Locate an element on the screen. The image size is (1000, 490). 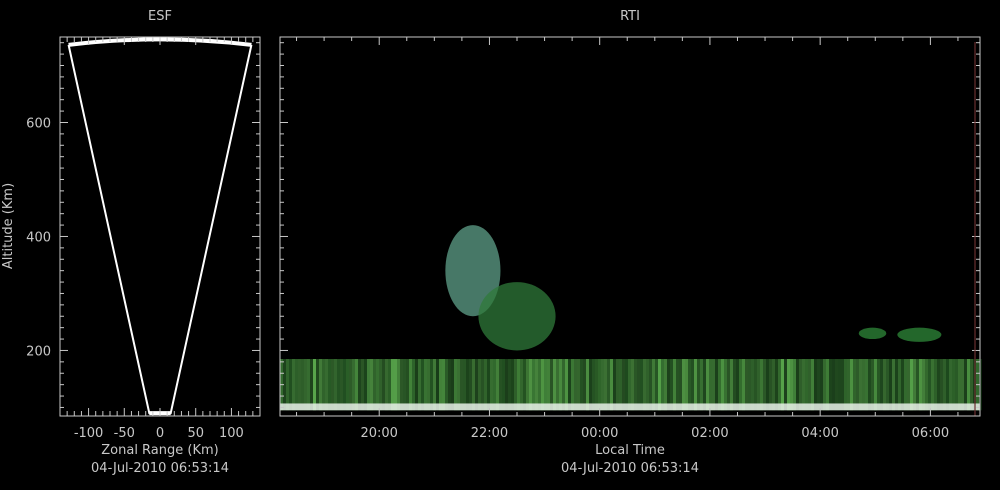
rti-echo-plume-tail is located at coordinates (517, 316).